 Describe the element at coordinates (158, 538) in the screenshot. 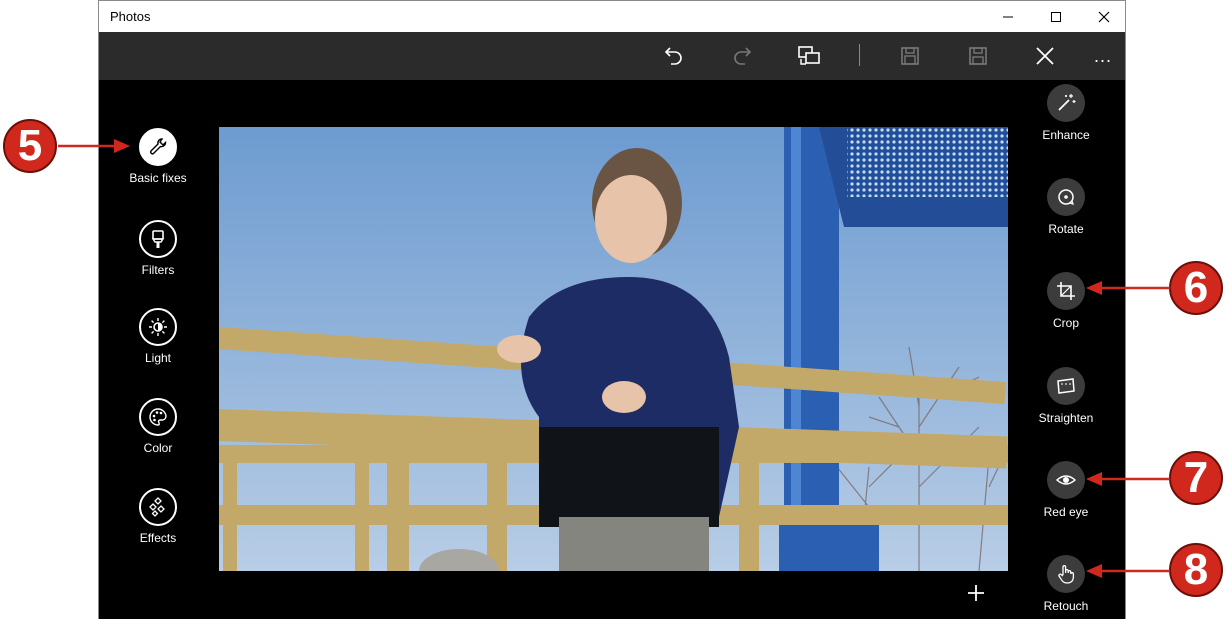

I see `tool-effects-label: Effects` at that location.